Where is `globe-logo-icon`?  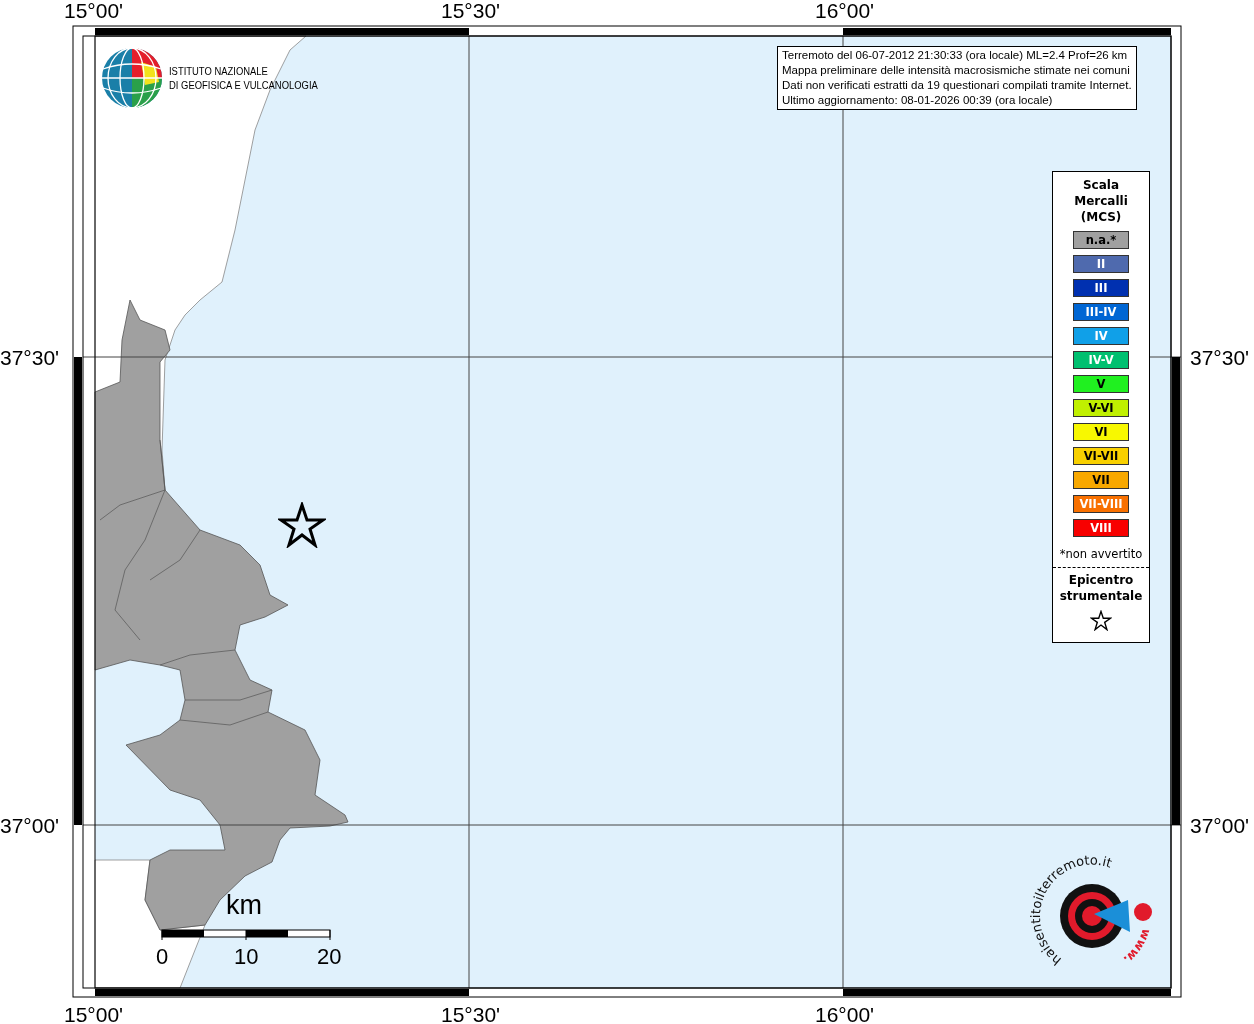
globe-logo-icon is located at coordinates (132, 78).